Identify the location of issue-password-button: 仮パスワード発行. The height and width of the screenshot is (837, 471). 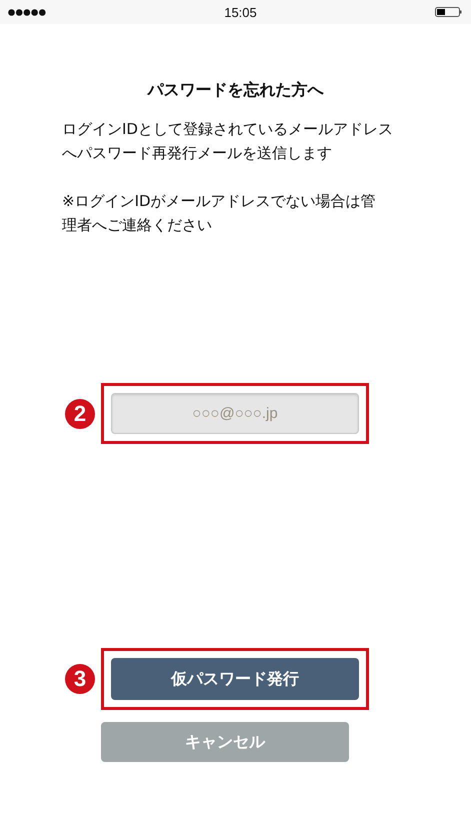
(235, 679).